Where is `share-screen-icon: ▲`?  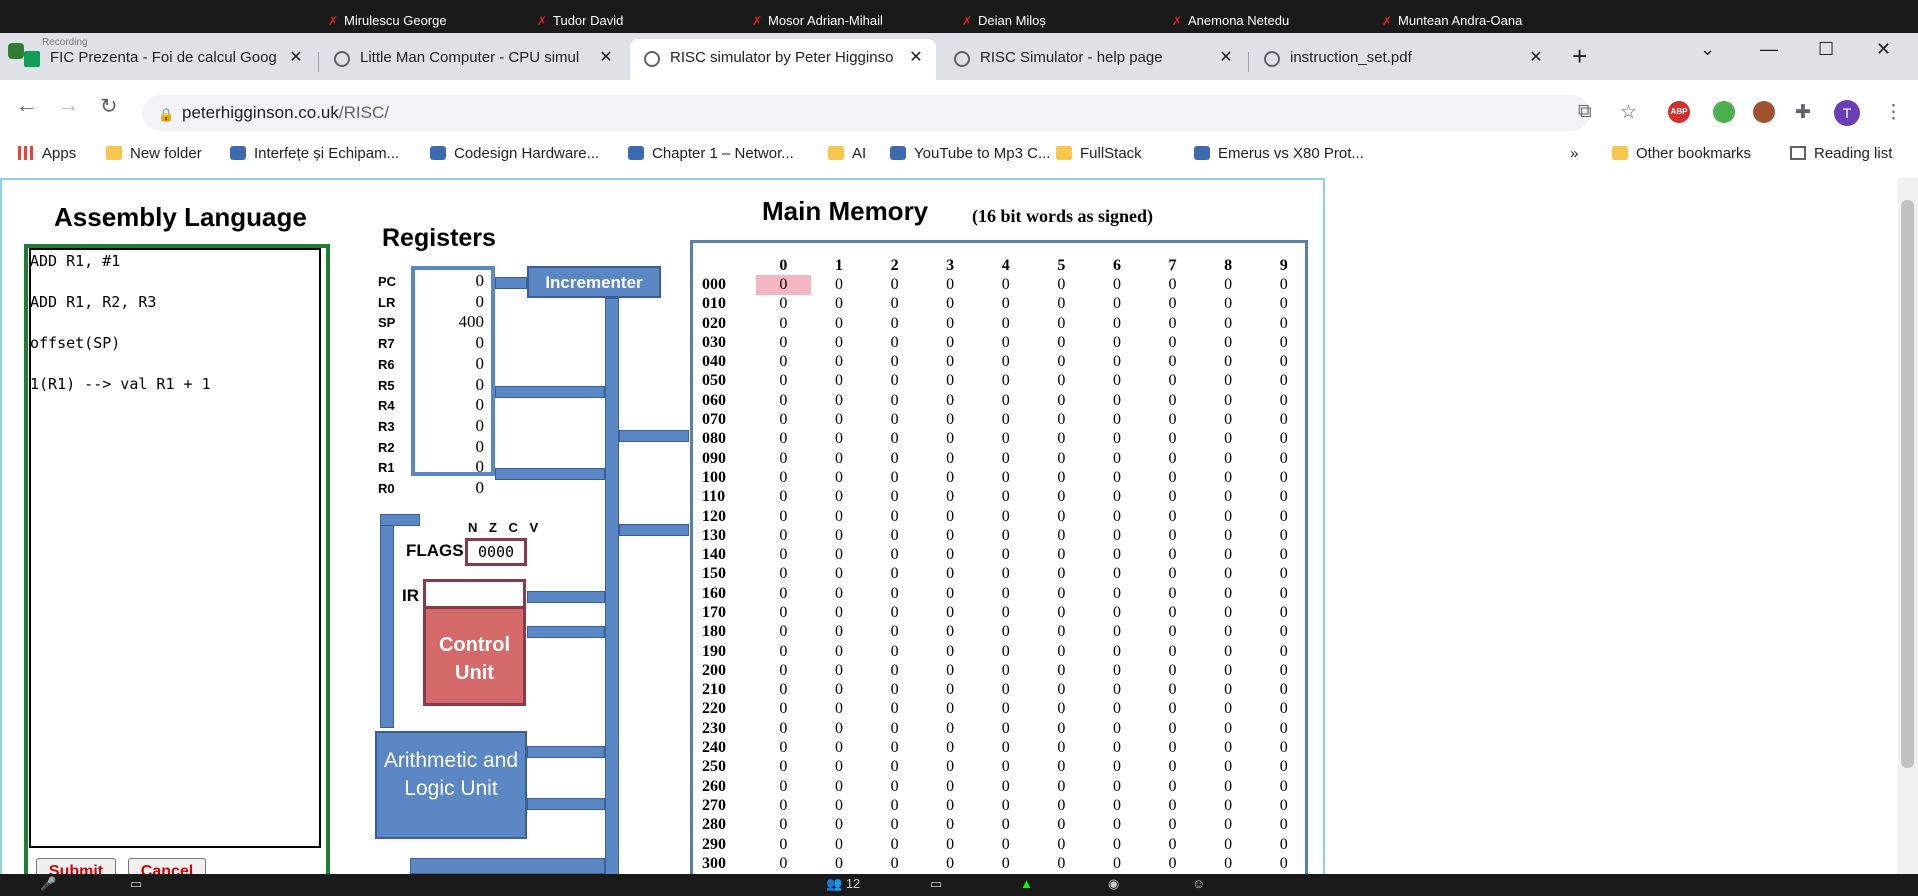
share-screen-icon: ▲ is located at coordinates (1026, 883).